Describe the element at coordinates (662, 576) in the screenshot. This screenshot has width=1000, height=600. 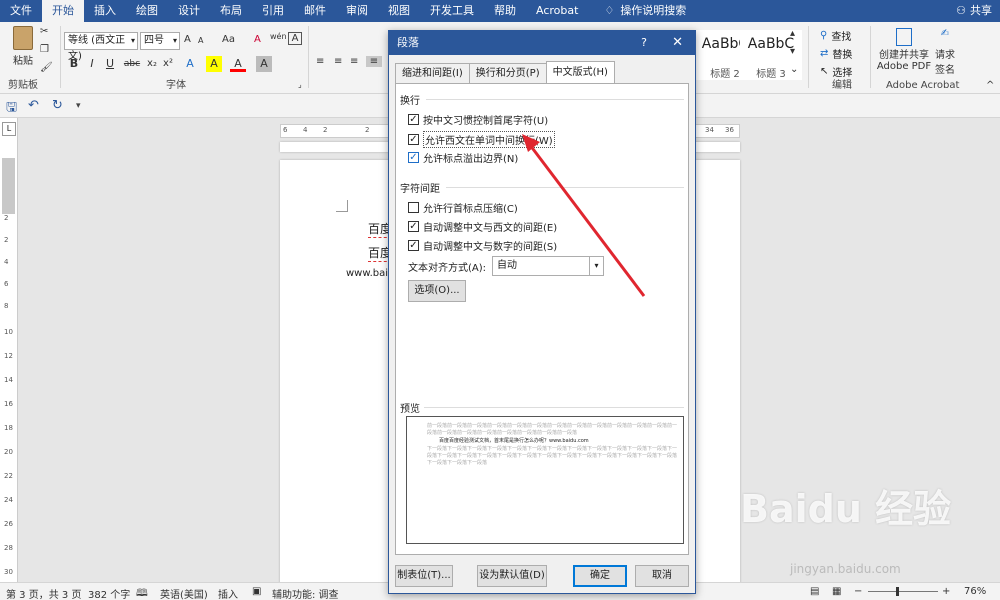
I see `cancel-button: 取消` at that location.